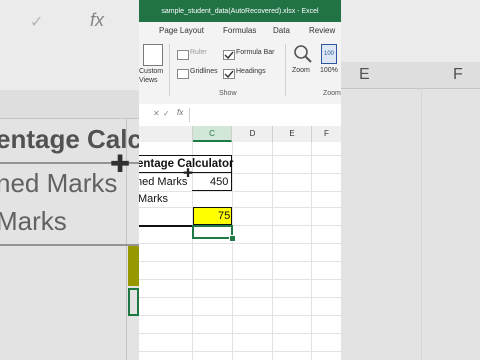 The height and width of the screenshot is (360, 480). I want to click on column-headers: C D E F, so click(240, 134).